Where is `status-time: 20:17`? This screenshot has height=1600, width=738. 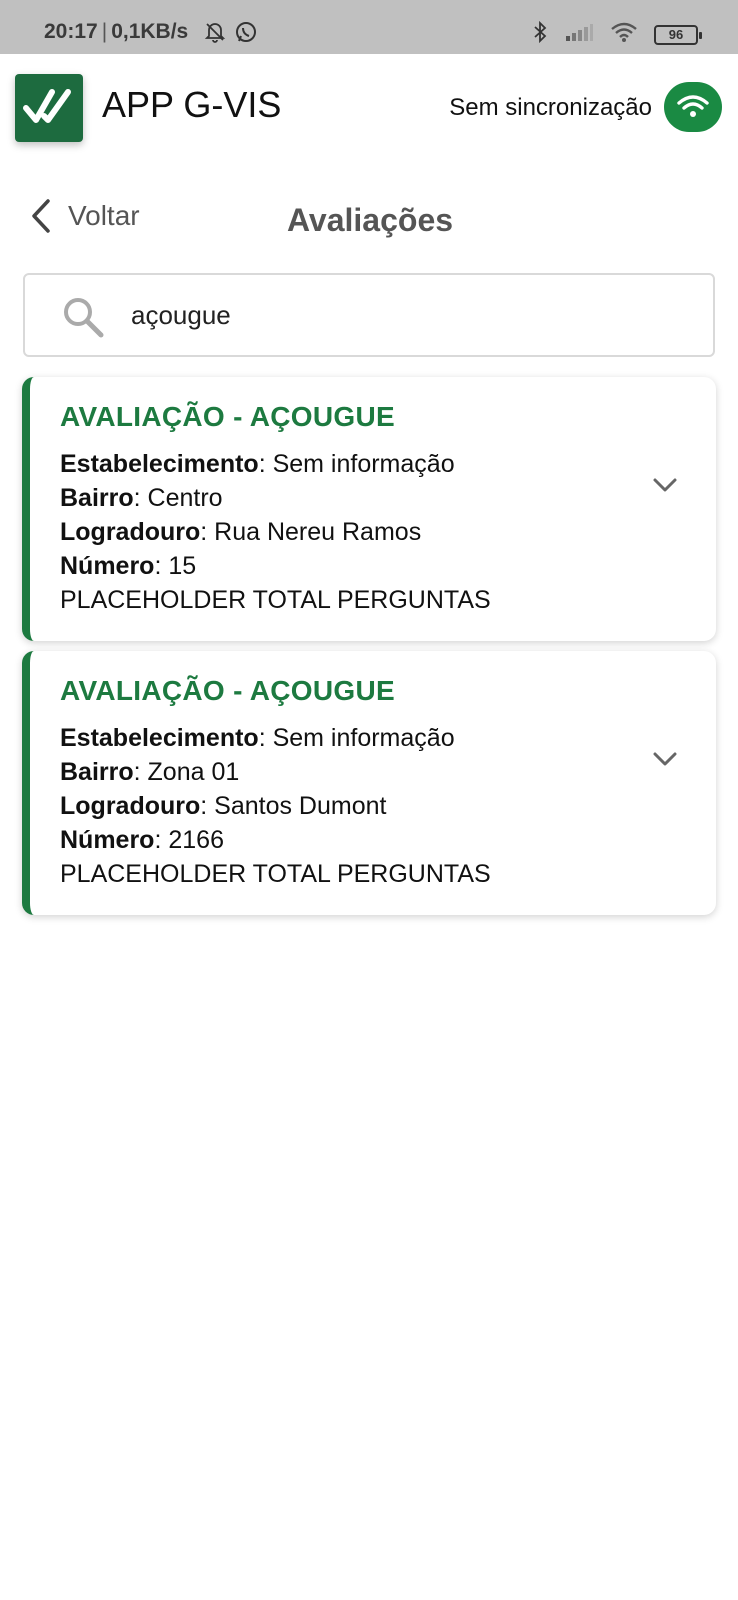
status-time: 20:17 is located at coordinates (71, 31).